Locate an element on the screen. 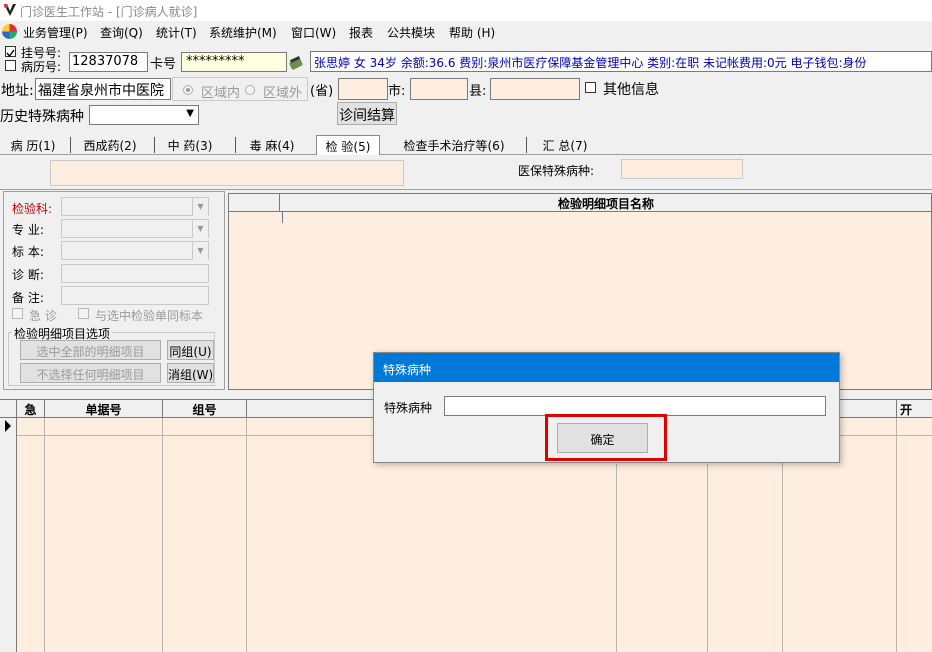  menu-help: 帮助 (H) is located at coordinates (472, 32).